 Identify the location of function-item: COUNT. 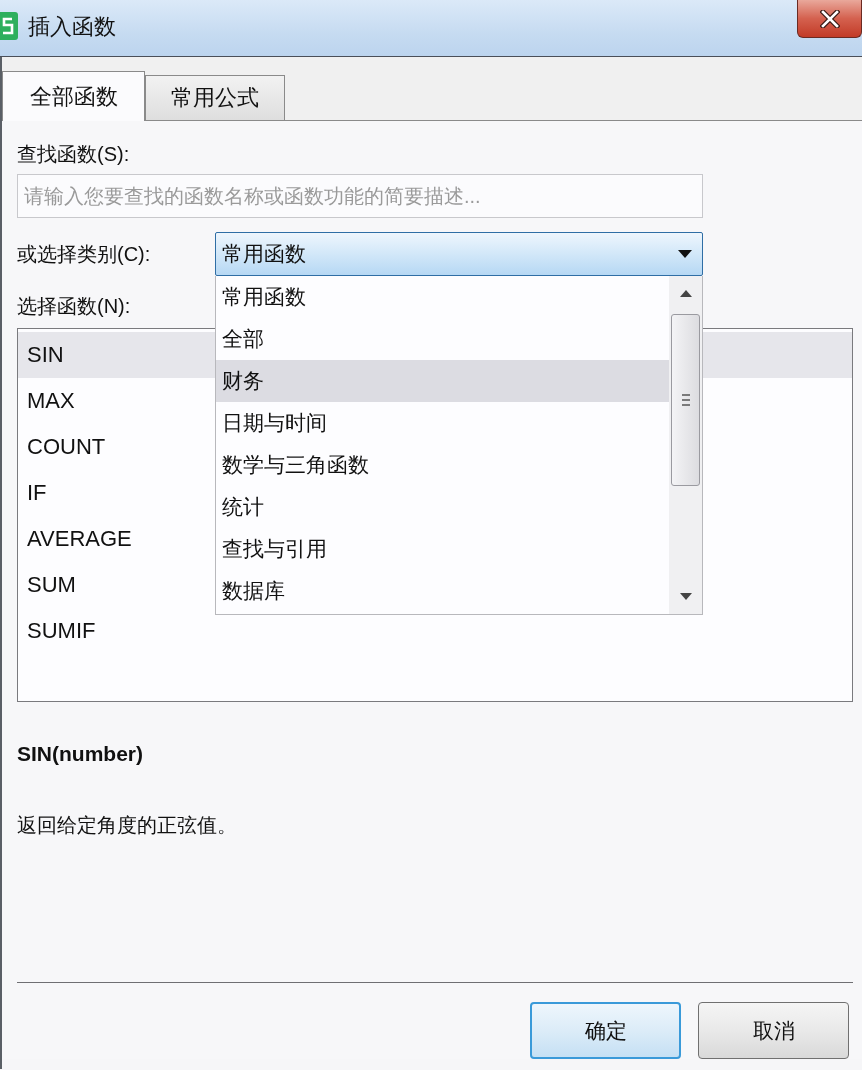
(116, 447).